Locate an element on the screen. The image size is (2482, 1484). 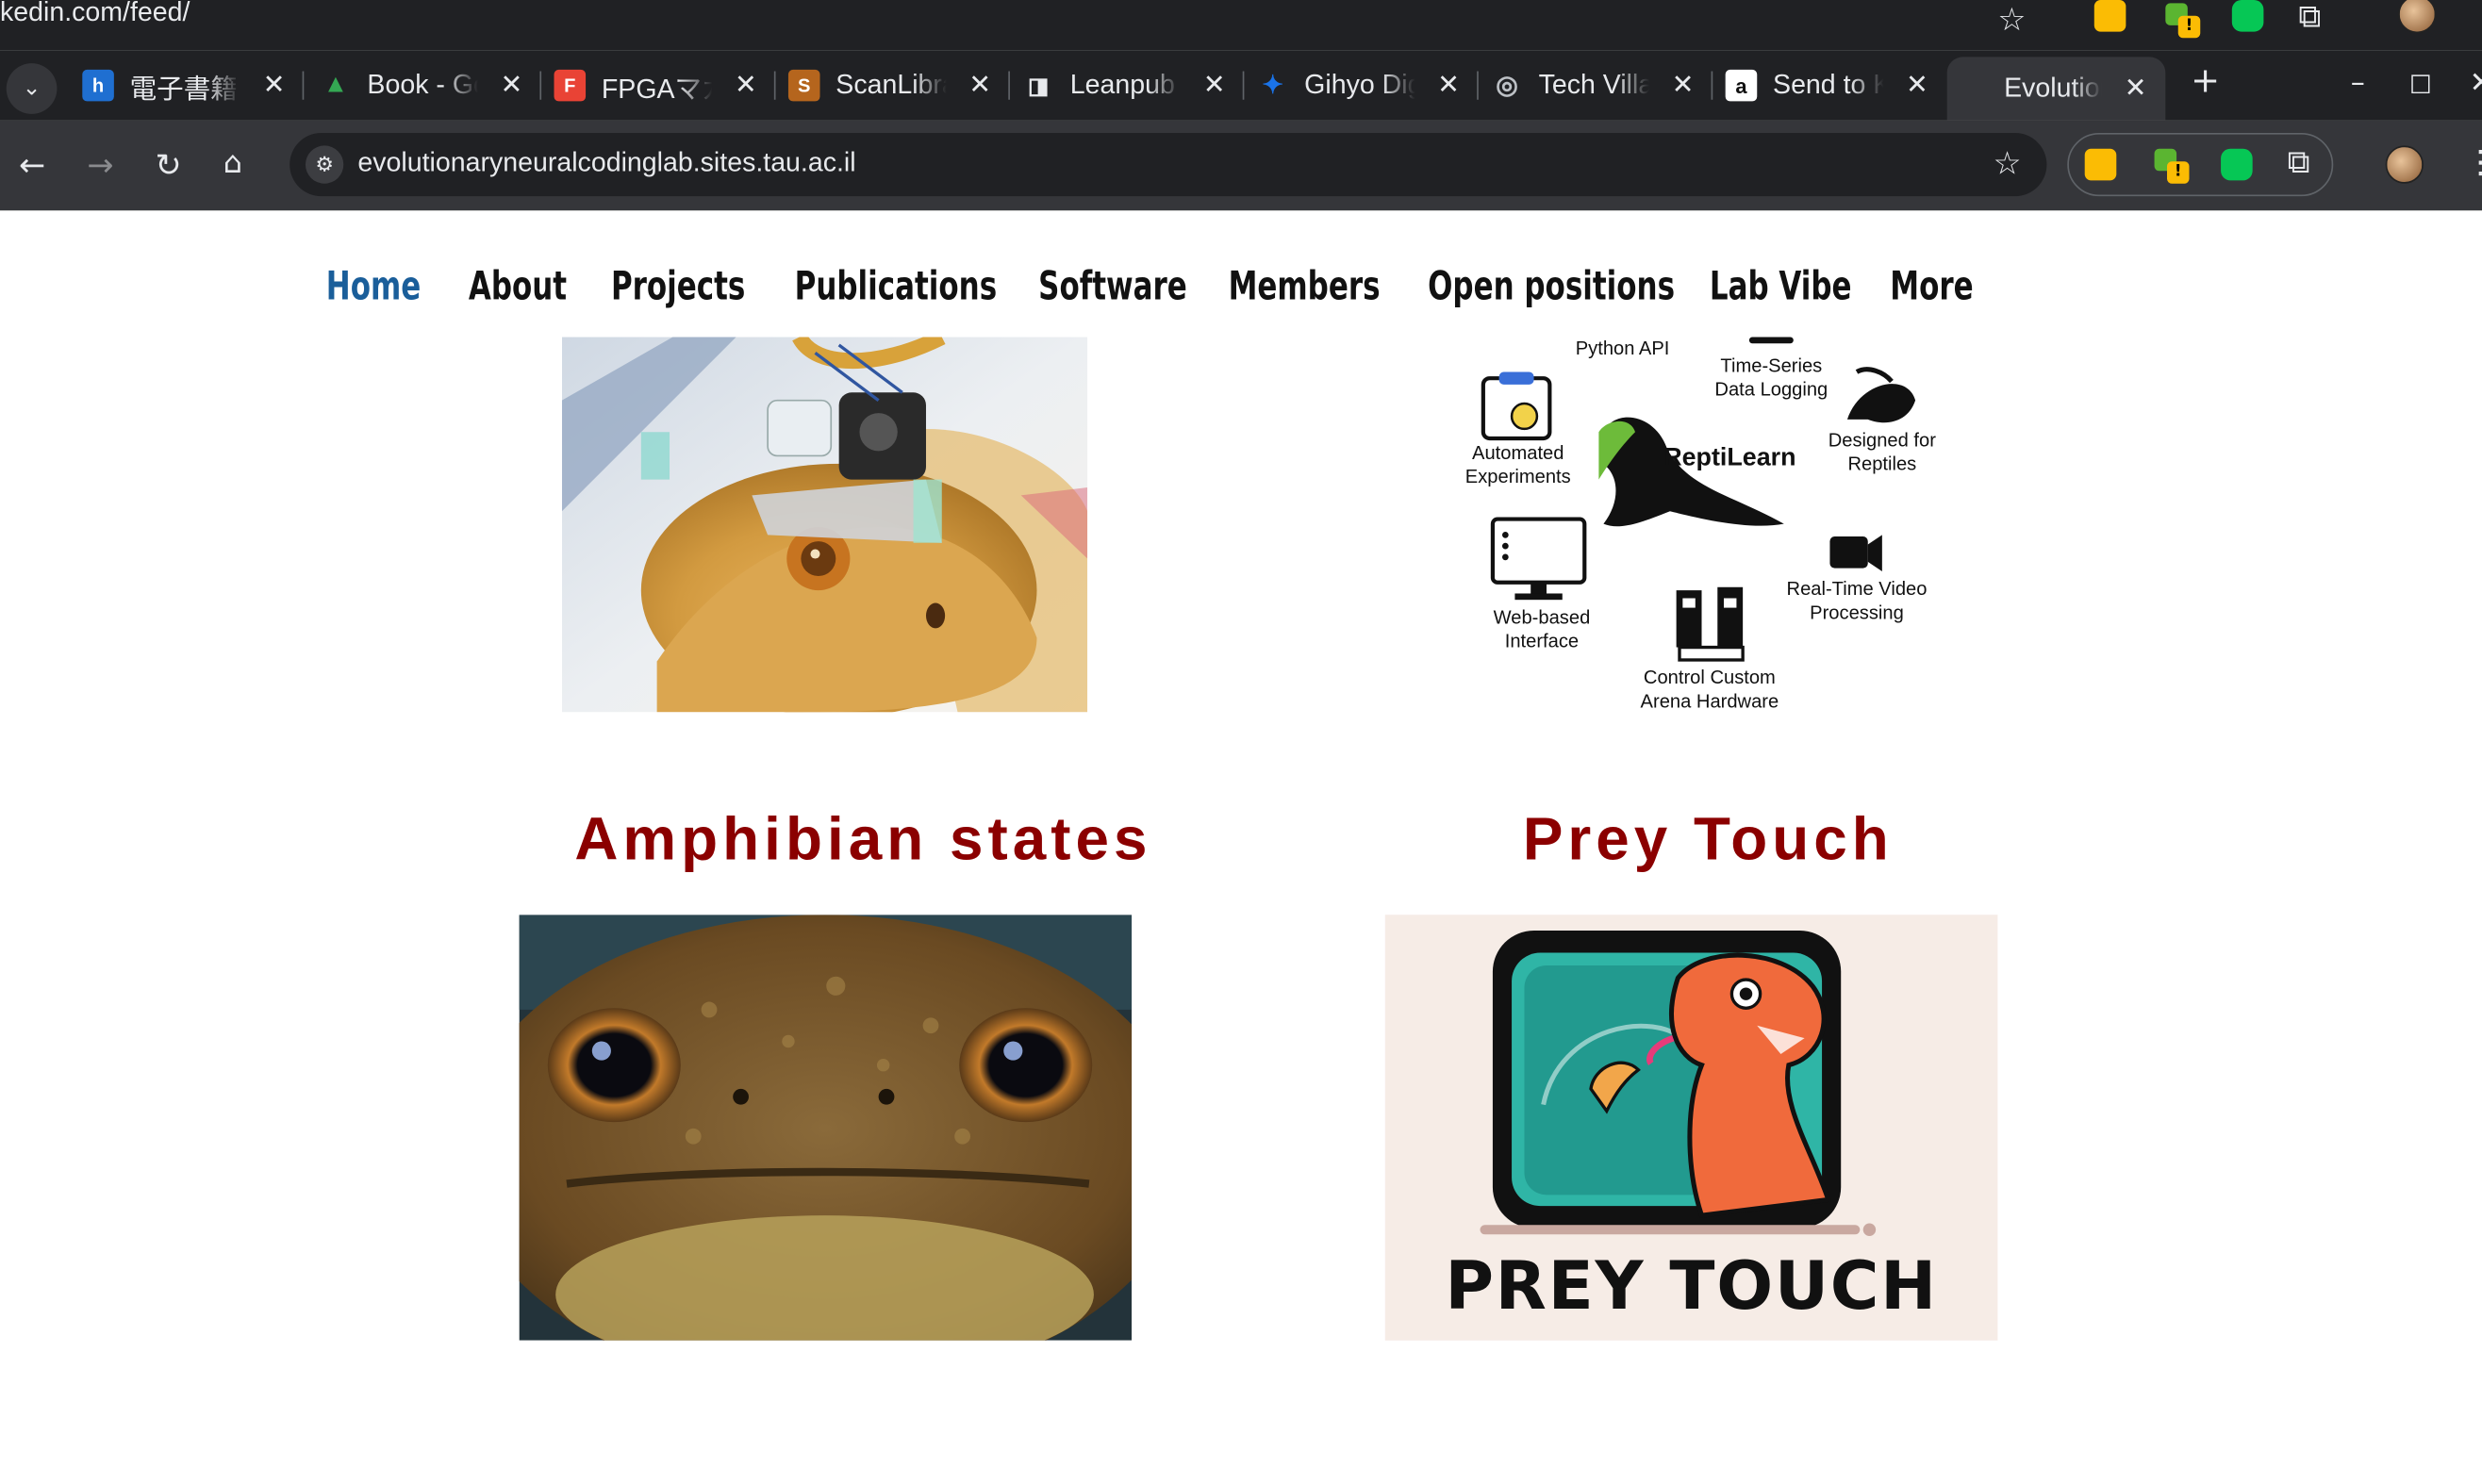
home-icon: ⌂ is located at coordinates (232, 163).